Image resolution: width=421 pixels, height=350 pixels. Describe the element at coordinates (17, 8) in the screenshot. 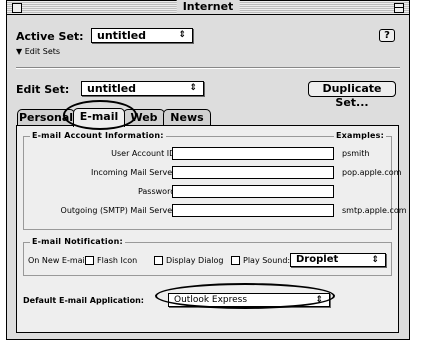

I see `close-box-icon` at that location.